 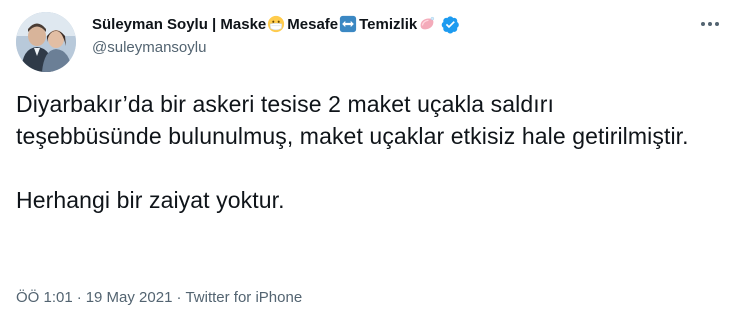 I want to click on tweet-paragraph: Herhangi bir zaiyat yoktur., so click(x=150, y=200).